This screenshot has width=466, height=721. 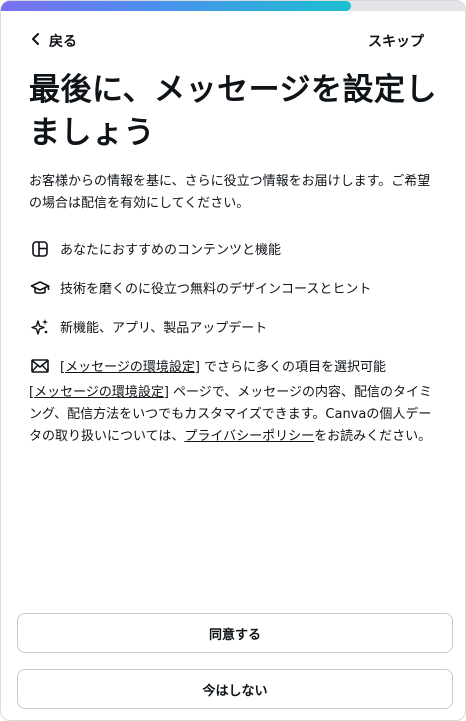 What do you see at coordinates (249, 436) in the screenshot?
I see `privacy-policy-link: プライバシーポリシー` at bounding box center [249, 436].